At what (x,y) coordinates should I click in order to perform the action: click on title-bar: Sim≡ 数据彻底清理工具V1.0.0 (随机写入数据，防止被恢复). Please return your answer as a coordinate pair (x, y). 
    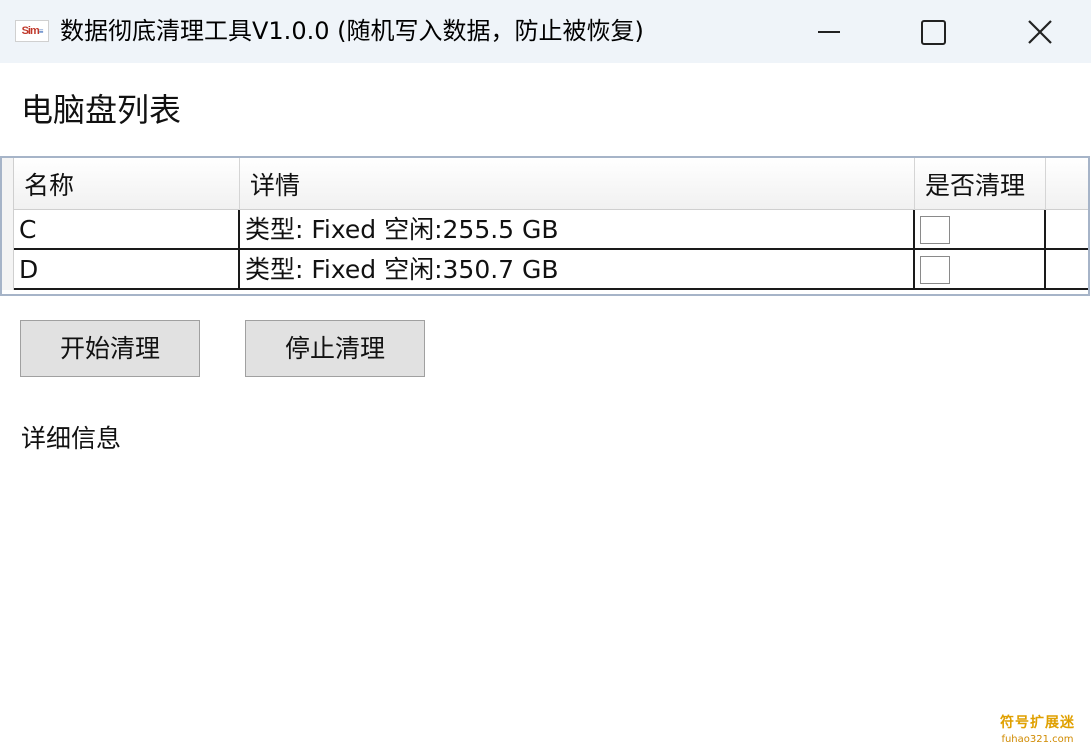
    Looking at the image, I should click on (545, 31).